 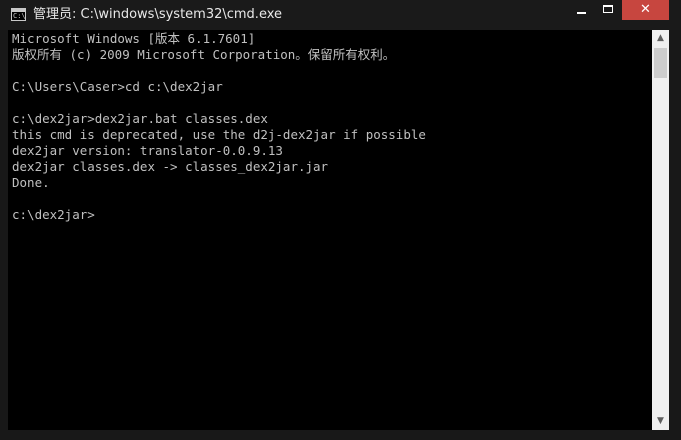 I want to click on scroll-down-arrow-icon: ▼, so click(x=660, y=421).